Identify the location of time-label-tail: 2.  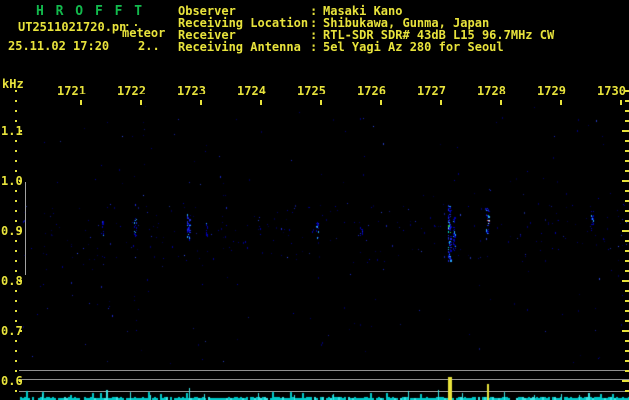
(142, 89).